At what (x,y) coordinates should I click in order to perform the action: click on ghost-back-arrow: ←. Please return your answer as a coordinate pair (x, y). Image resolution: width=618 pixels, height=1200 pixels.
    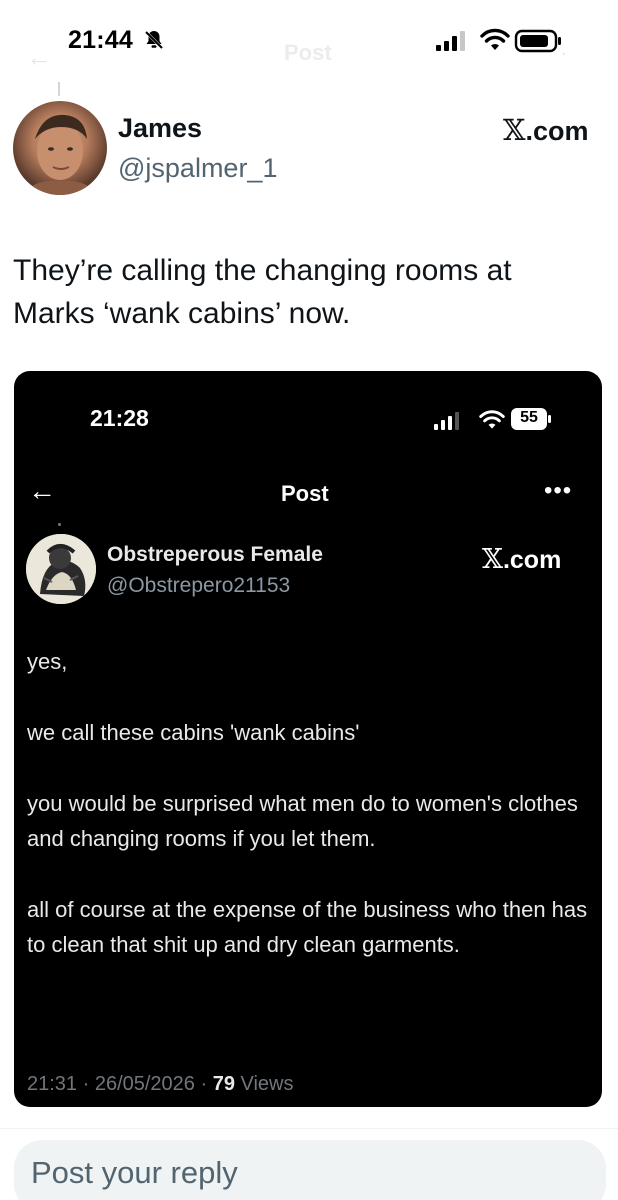
    Looking at the image, I should click on (39, 57).